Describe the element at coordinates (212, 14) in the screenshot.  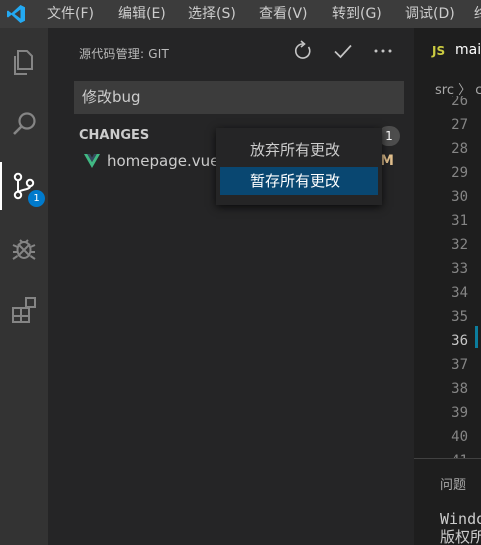
I see `menu-selection: 选择(S)` at that location.